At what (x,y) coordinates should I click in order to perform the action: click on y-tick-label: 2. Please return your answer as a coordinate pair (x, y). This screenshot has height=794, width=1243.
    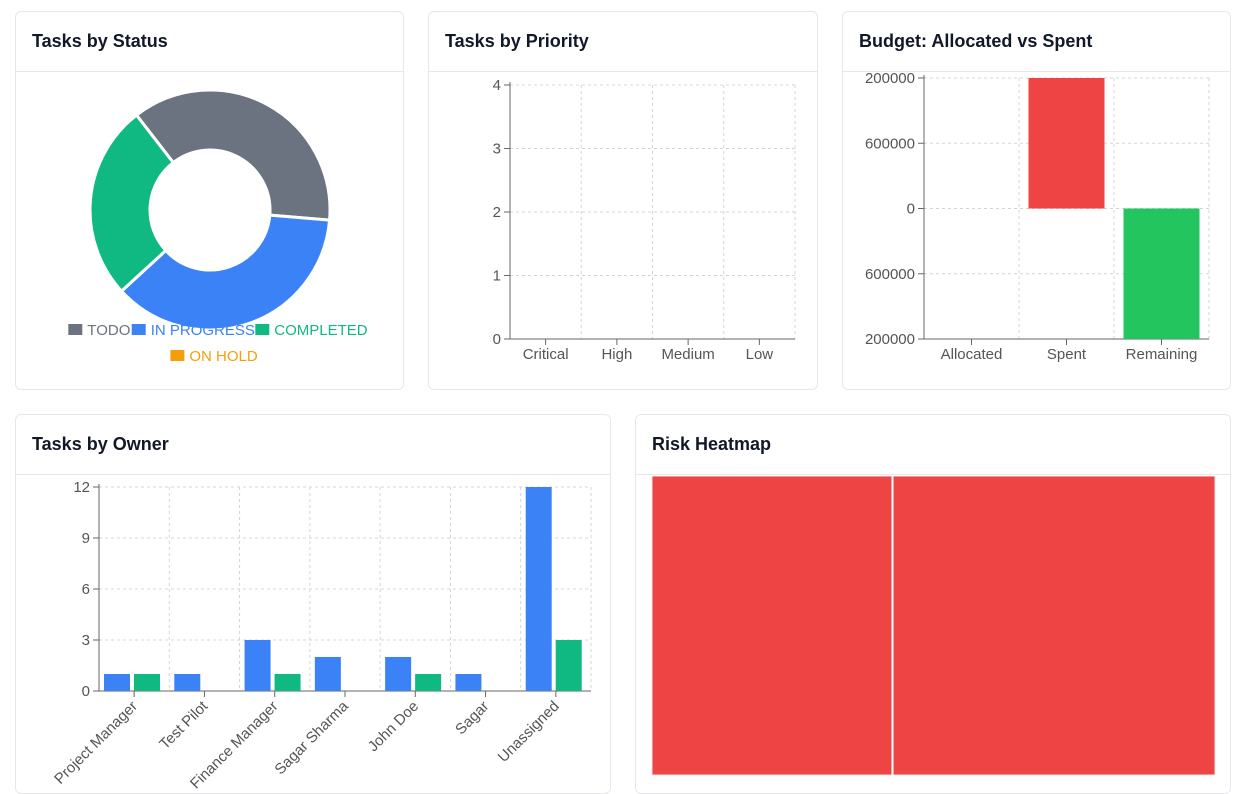
    Looking at the image, I should click on (497, 212).